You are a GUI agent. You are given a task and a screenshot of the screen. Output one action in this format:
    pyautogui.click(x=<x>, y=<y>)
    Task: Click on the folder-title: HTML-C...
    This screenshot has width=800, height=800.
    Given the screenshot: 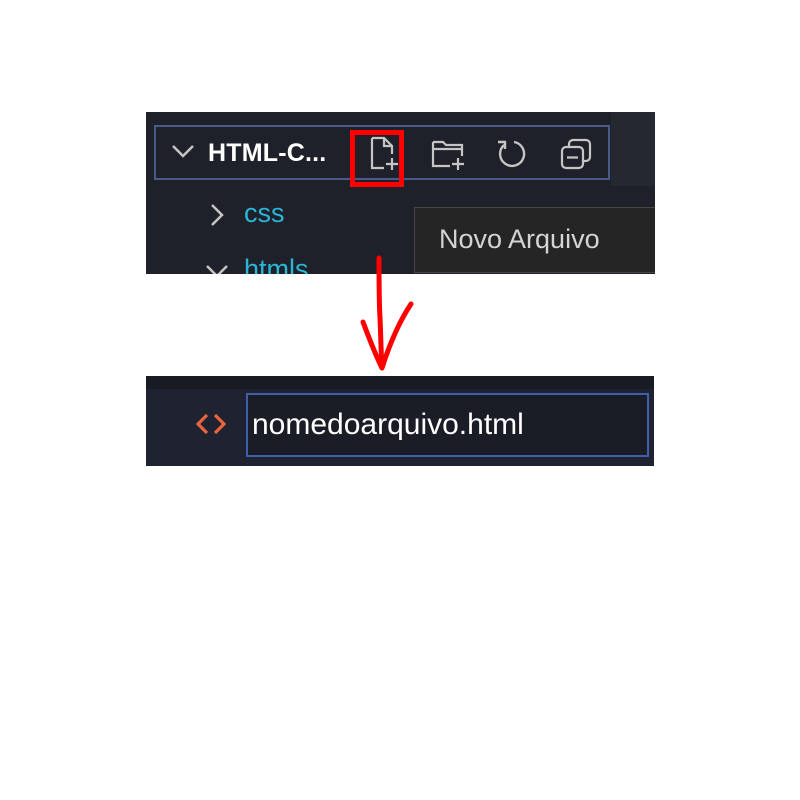 What is the action you would take?
    pyautogui.click(x=267, y=153)
    